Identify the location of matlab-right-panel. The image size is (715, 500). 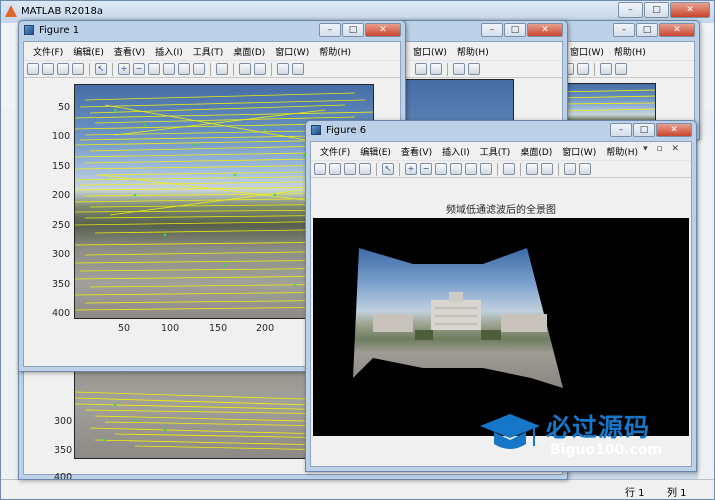
(706, 295).